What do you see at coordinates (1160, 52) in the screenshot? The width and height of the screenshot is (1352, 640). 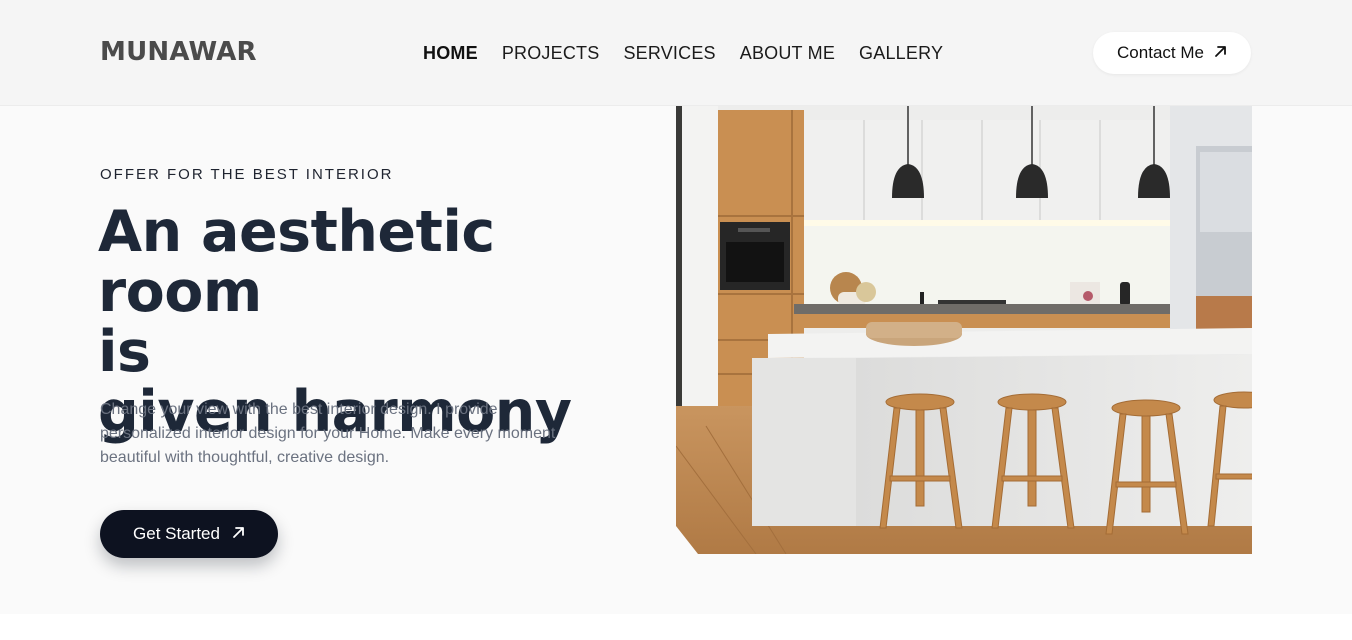 I see `contact-me-label: Contact Me` at bounding box center [1160, 52].